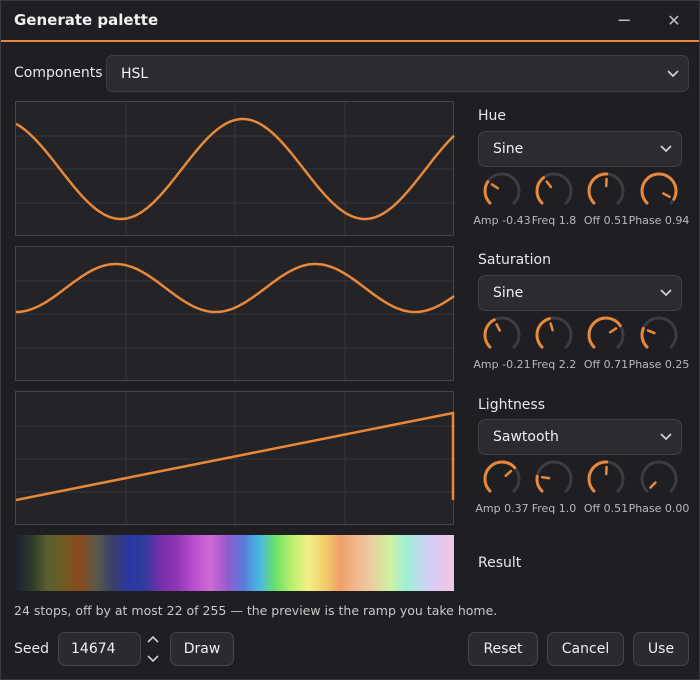 This screenshot has height=680, width=700. What do you see at coordinates (554, 481) in the screenshot?
I see `lightness-knob-freq` at bounding box center [554, 481].